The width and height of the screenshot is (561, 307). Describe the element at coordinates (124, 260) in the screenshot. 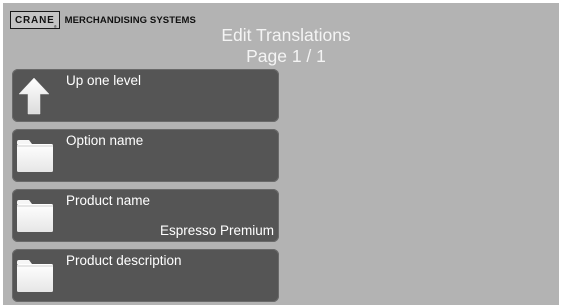

I see `item-label: Product description` at that location.